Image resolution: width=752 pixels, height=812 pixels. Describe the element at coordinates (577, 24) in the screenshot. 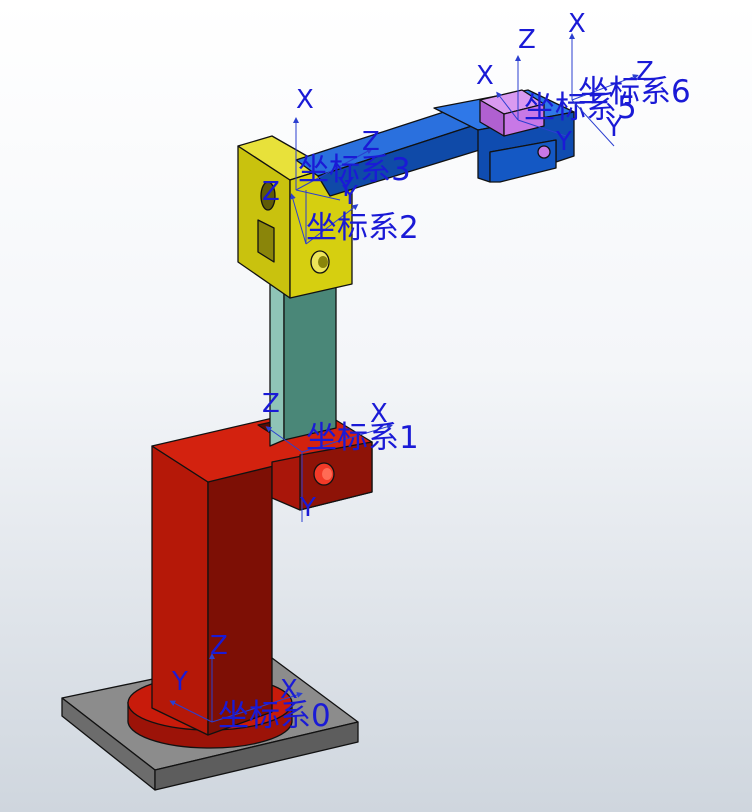

I see `frame-6-axis-x: X` at that location.